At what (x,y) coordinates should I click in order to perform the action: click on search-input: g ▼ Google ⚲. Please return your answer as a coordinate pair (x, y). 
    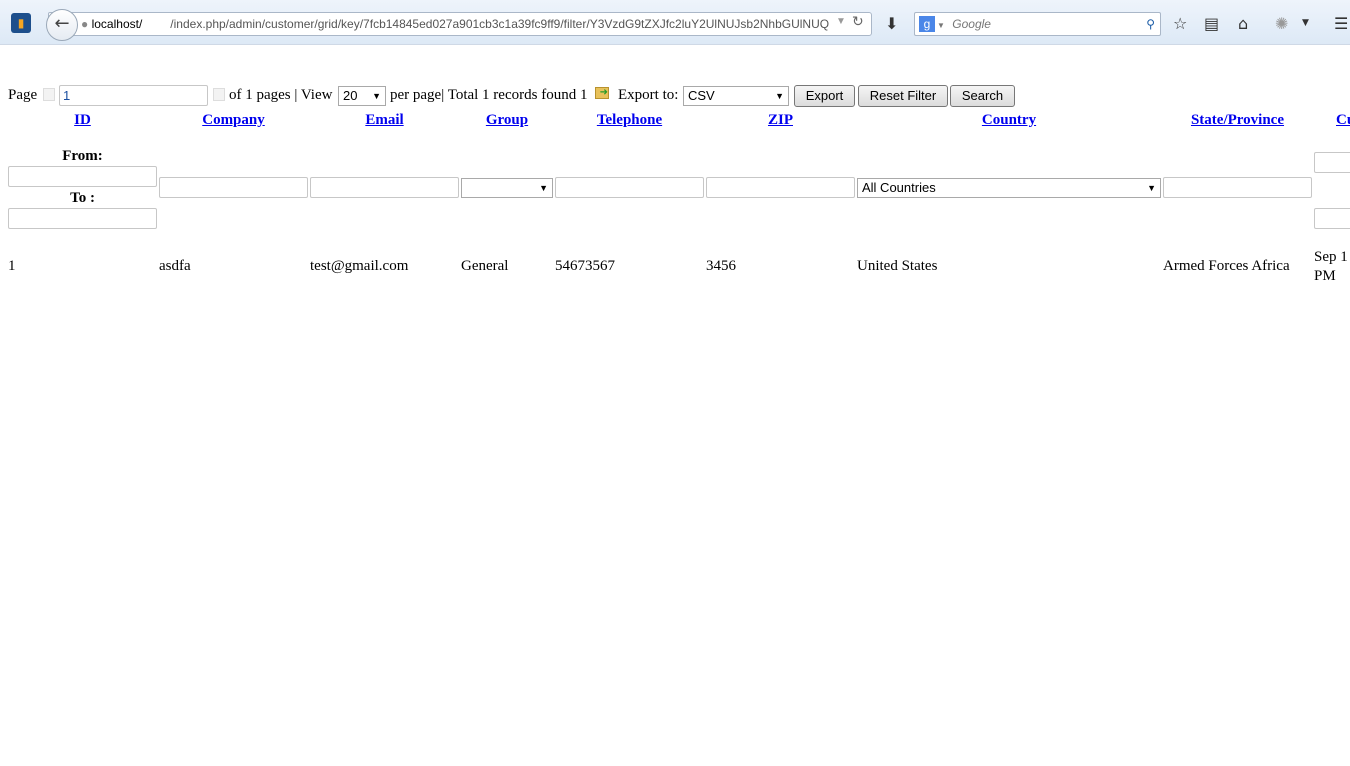
    Looking at the image, I should click on (1037, 24).